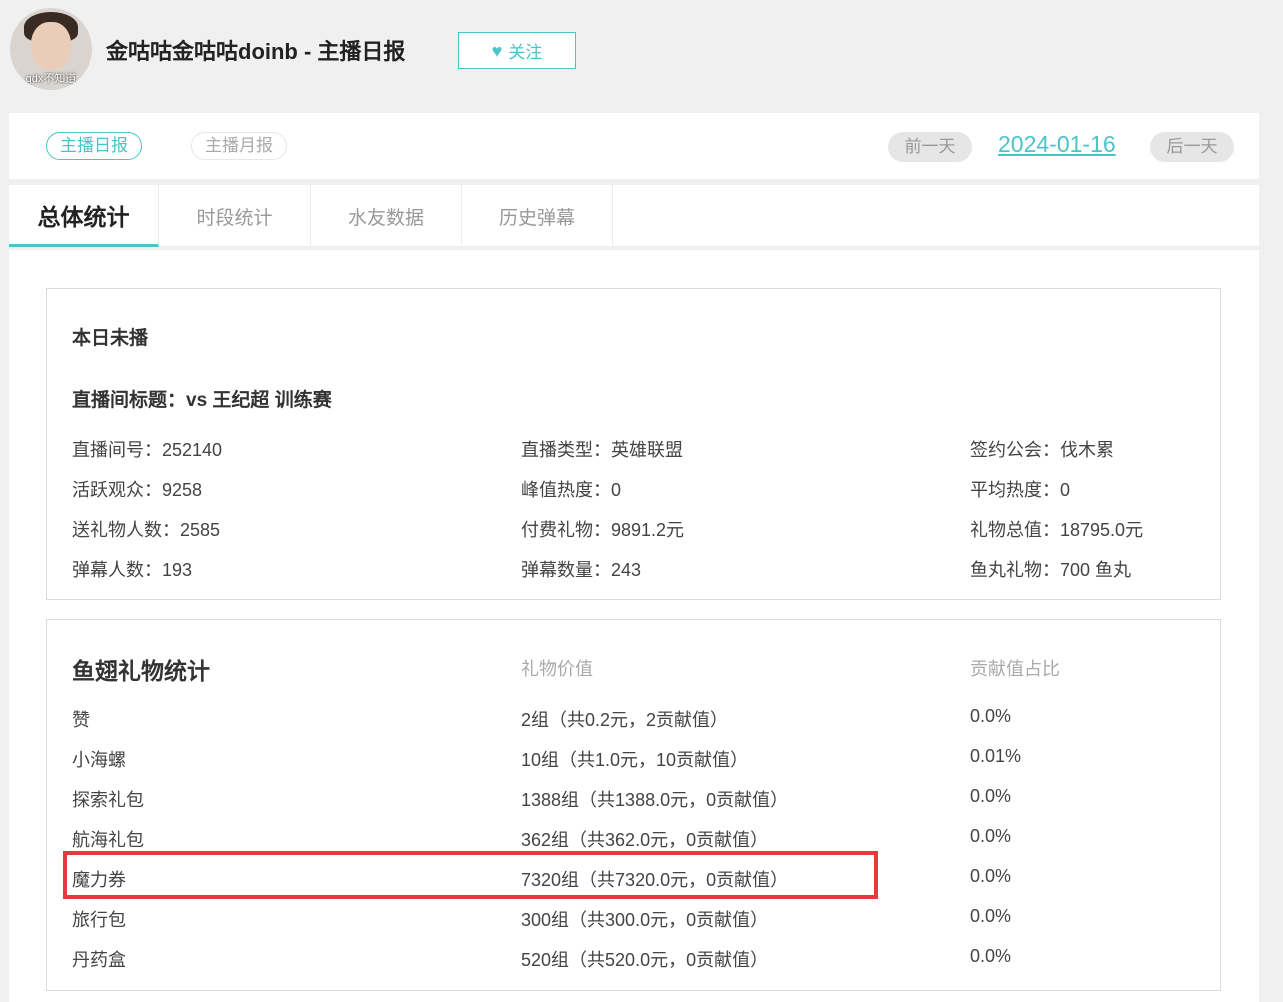 Image resolution: width=1283 pixels, height=1002 pixels. Describe the element at coordinates (110, 338) in the screenshot. I see `broadcast-status: 本日未播` at that location.